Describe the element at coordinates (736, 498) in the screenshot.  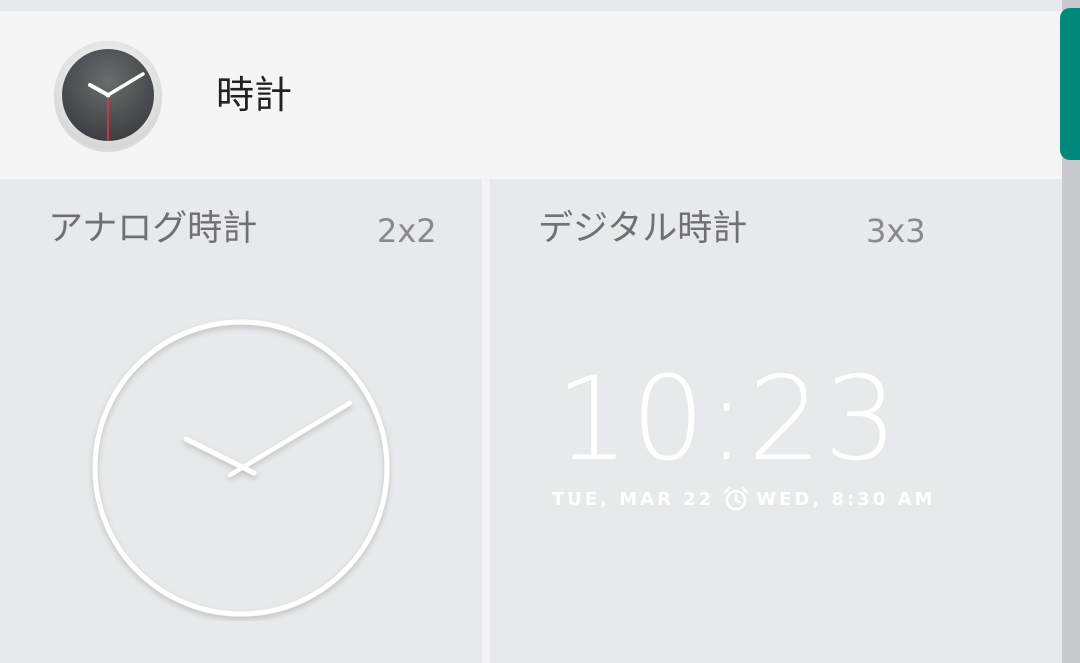
I see `alarm-clock-icon` at that location.